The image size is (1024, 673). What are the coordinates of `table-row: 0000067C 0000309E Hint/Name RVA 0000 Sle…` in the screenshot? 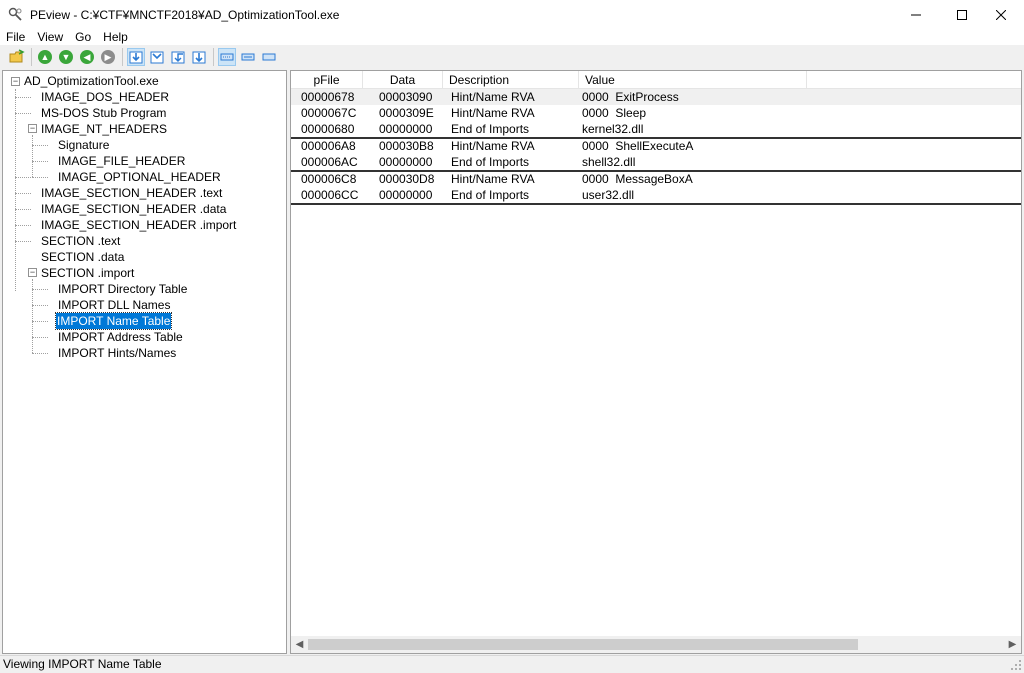 It's located at (656, 113).